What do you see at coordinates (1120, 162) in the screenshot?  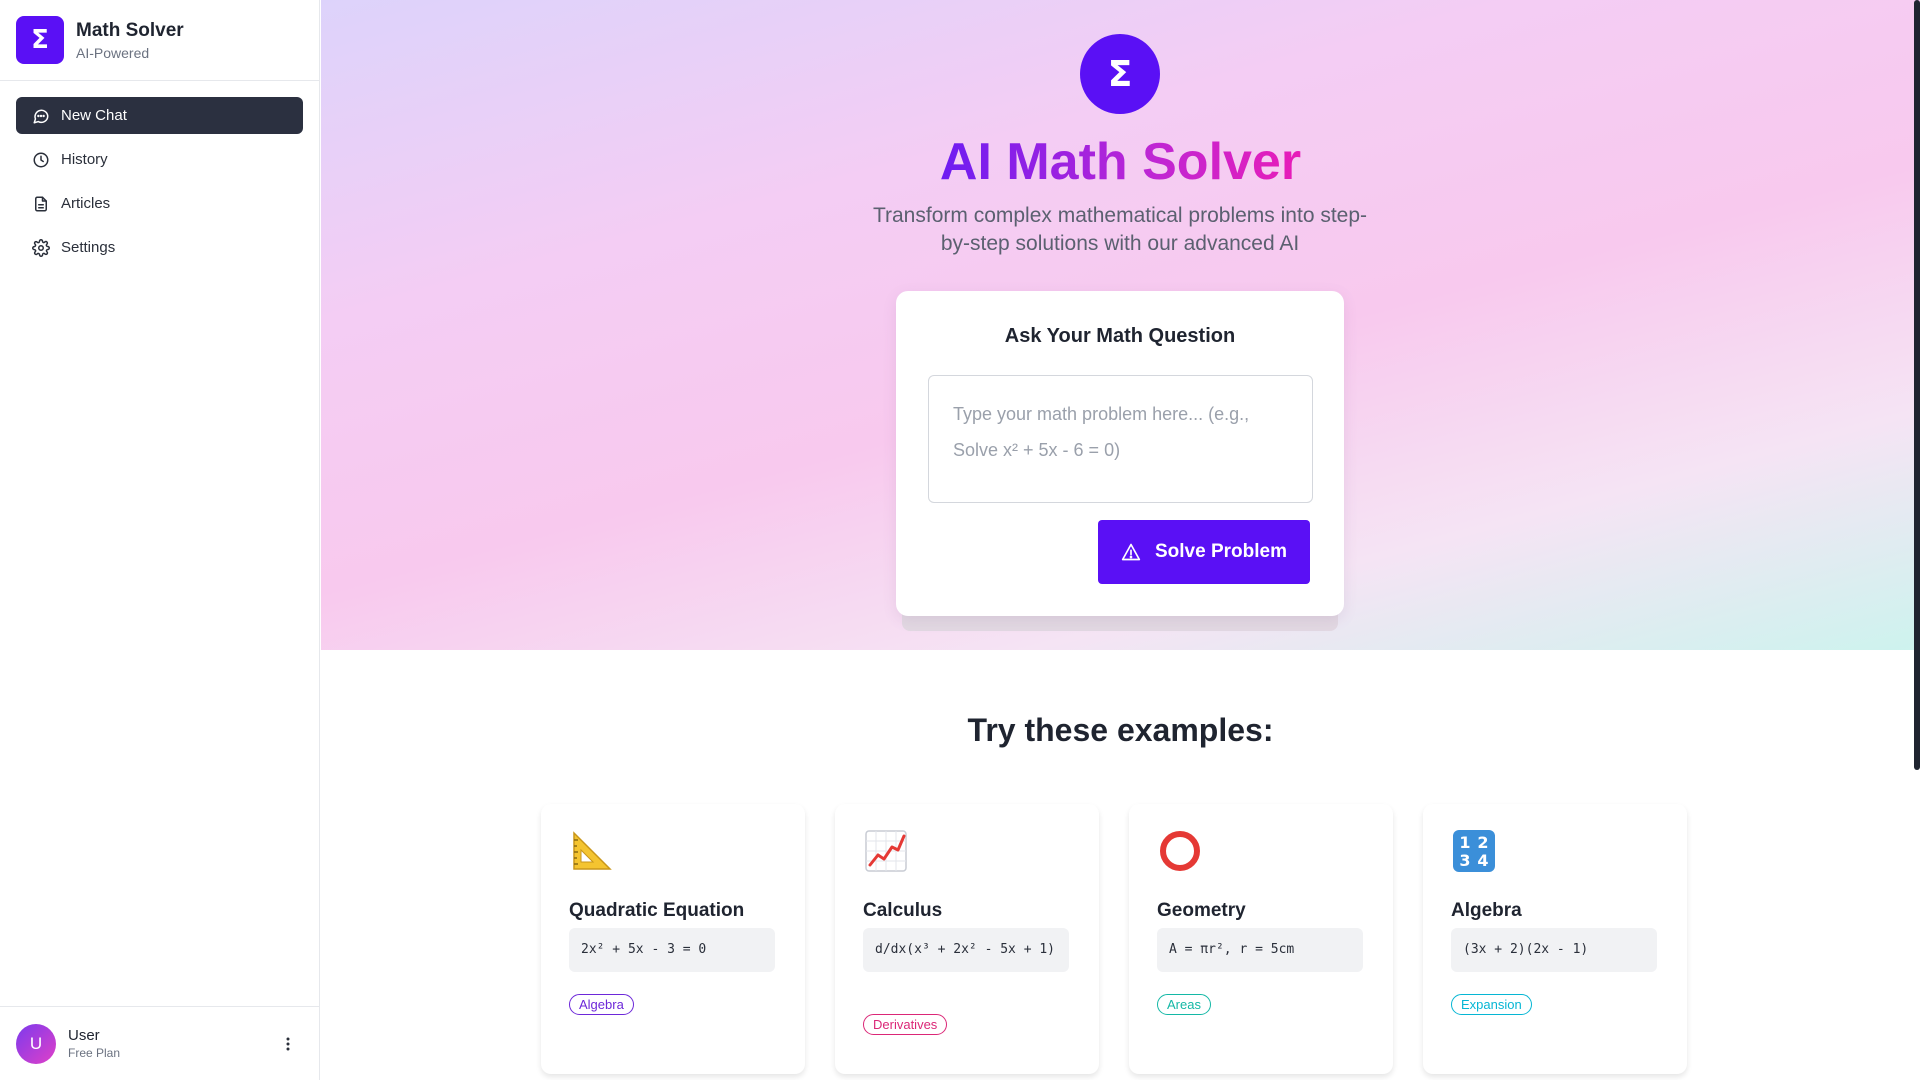 I see `page-title: AI Math Solver` at bounding box center [1120, 162].